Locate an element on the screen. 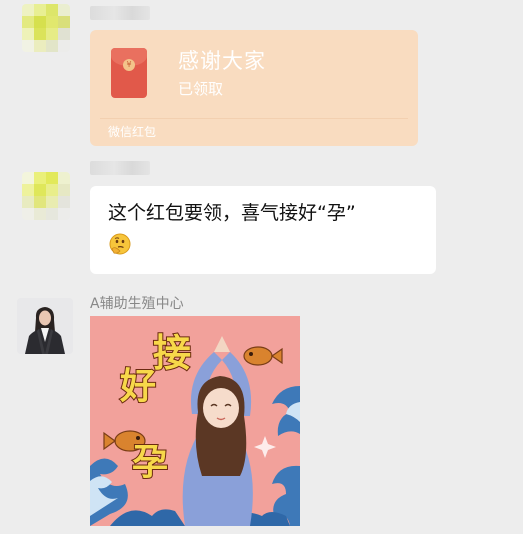 The image size is (523, 534). text-message-content: 这个红包要领，喜气接好“孕” is located at coordinates (232, 213).